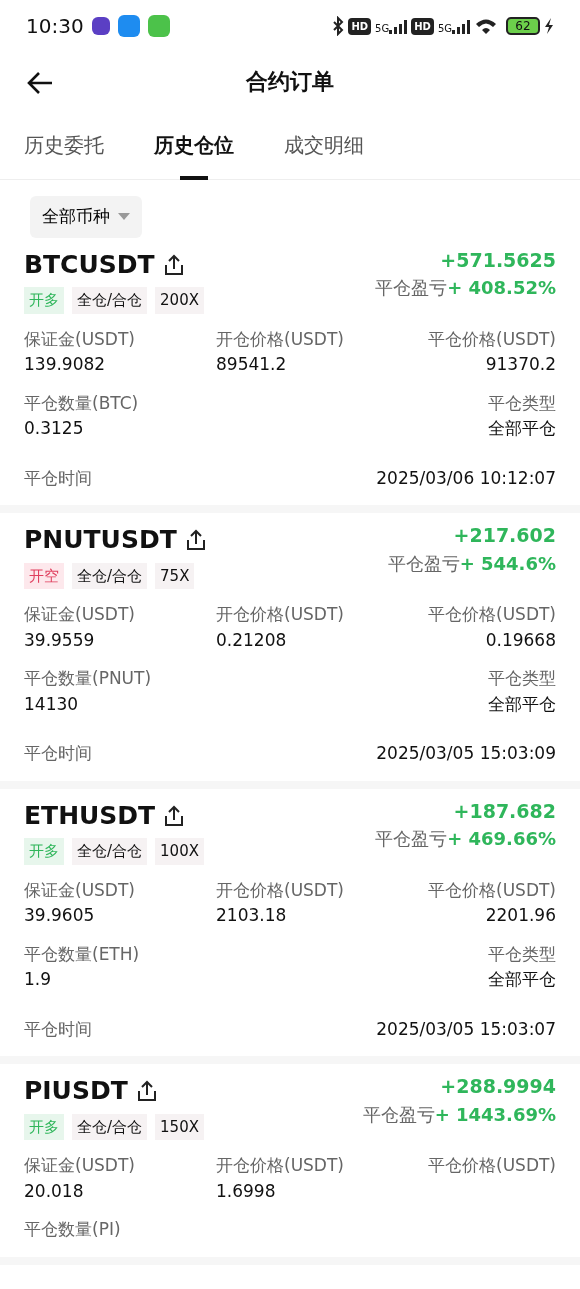 The image size is (580, 1289). Describe the element at coordinates (252, 640) in the screenshot. I see `field-value: 0.21208` at that location.